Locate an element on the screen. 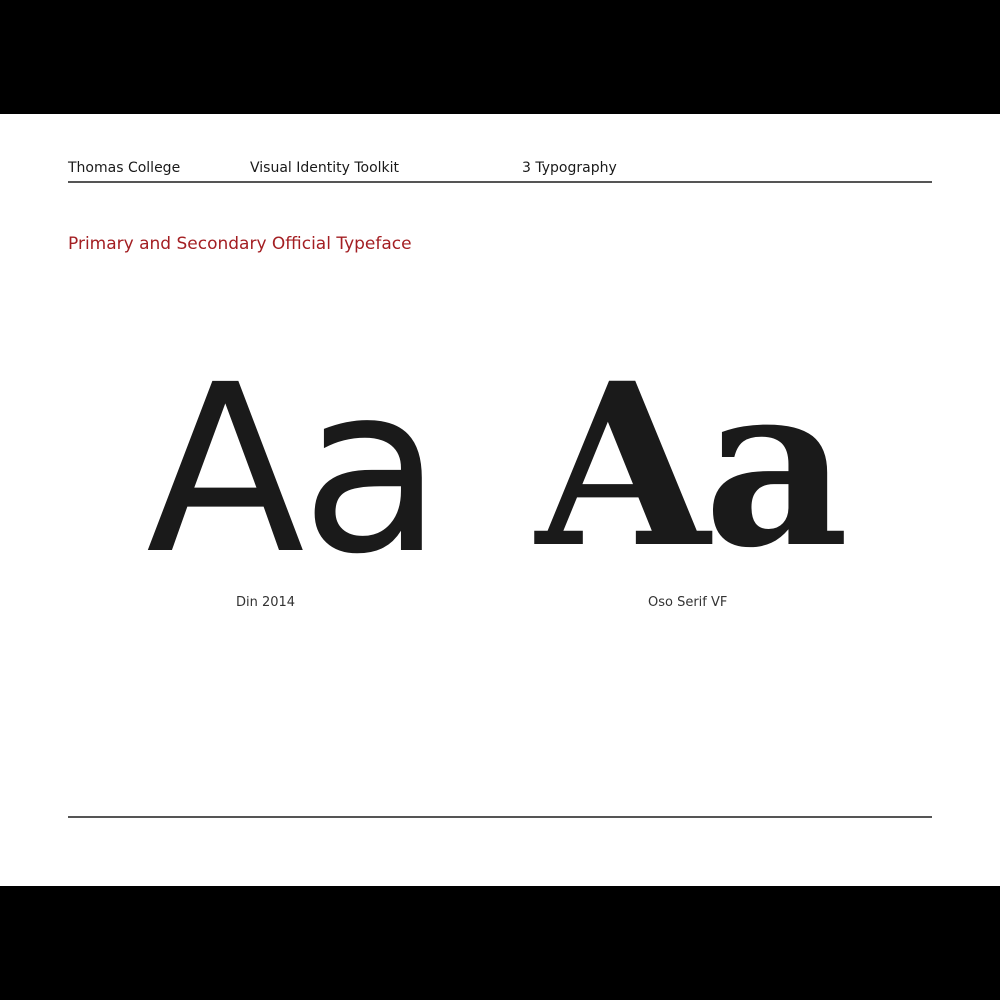 Image resolution: width=1000 pixels, height=1000 pixels. secondary-typeface-specimen: Aa is located at coordinates (692, 465).